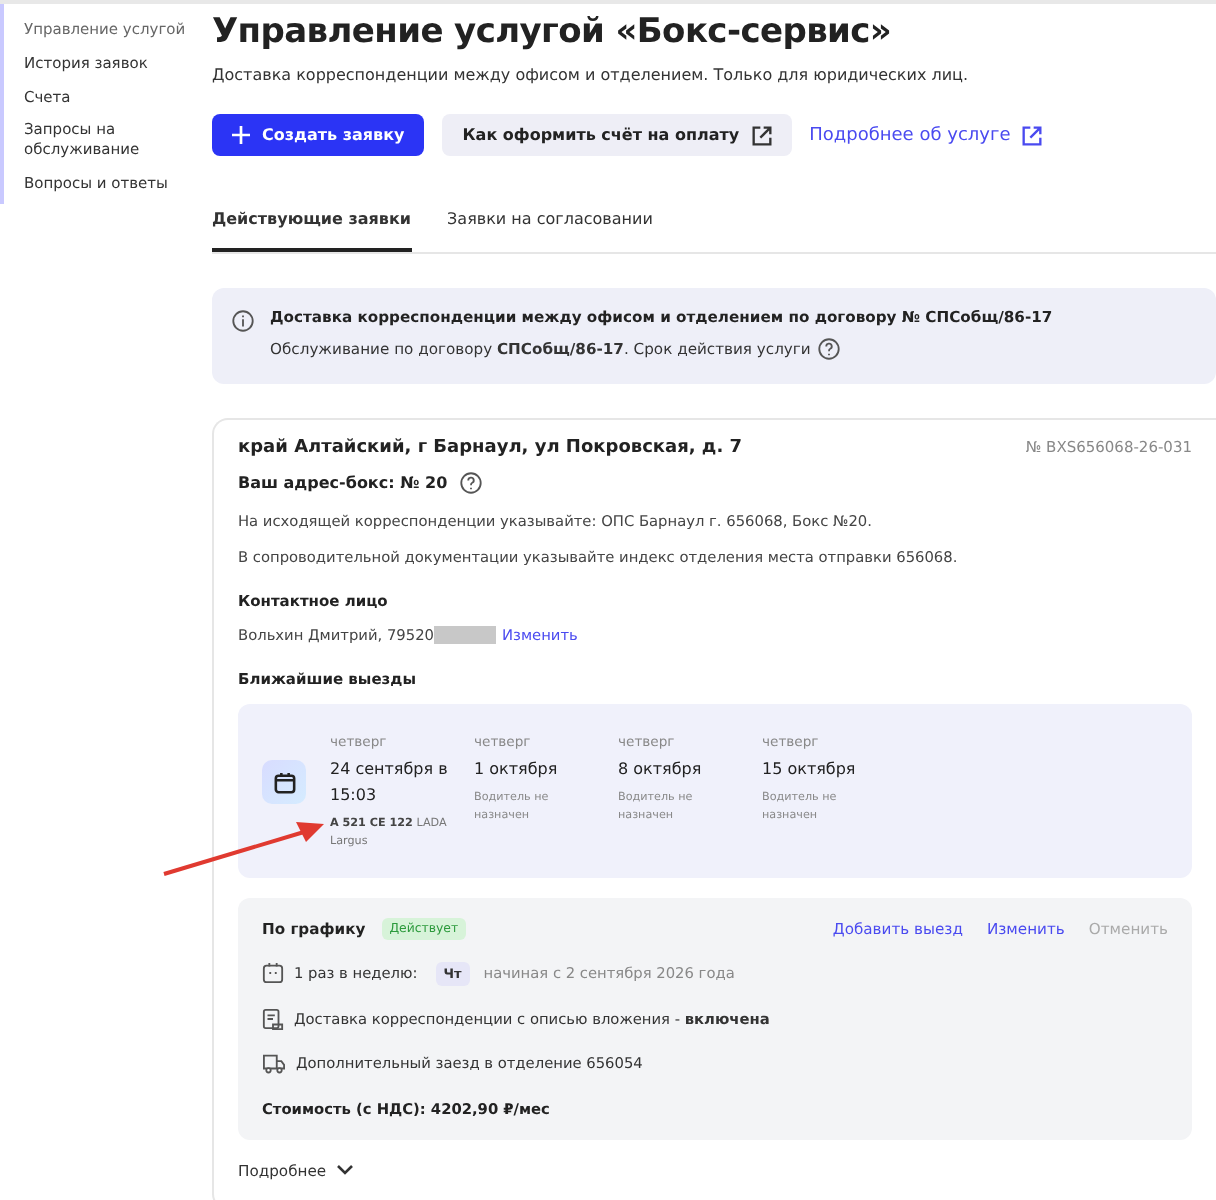 The height and width of the screenshot is (1200, 1216). I want to click on page-title: Управление услугой «Бокс-сервис», so click(553, 32).